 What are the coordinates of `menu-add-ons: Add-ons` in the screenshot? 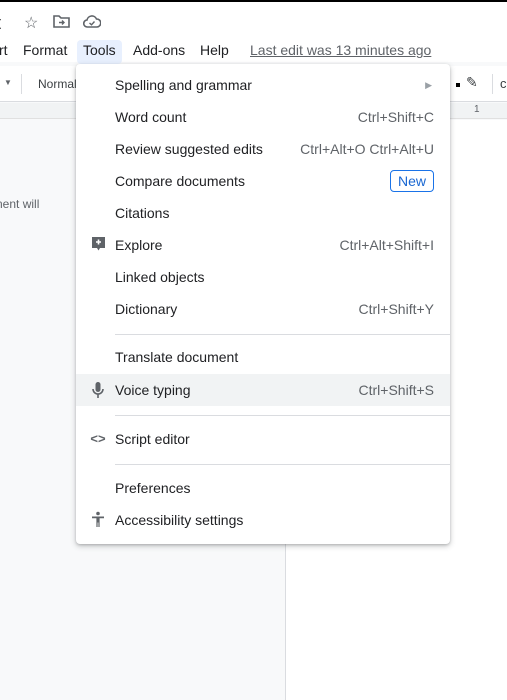 It's located at (159, 50).